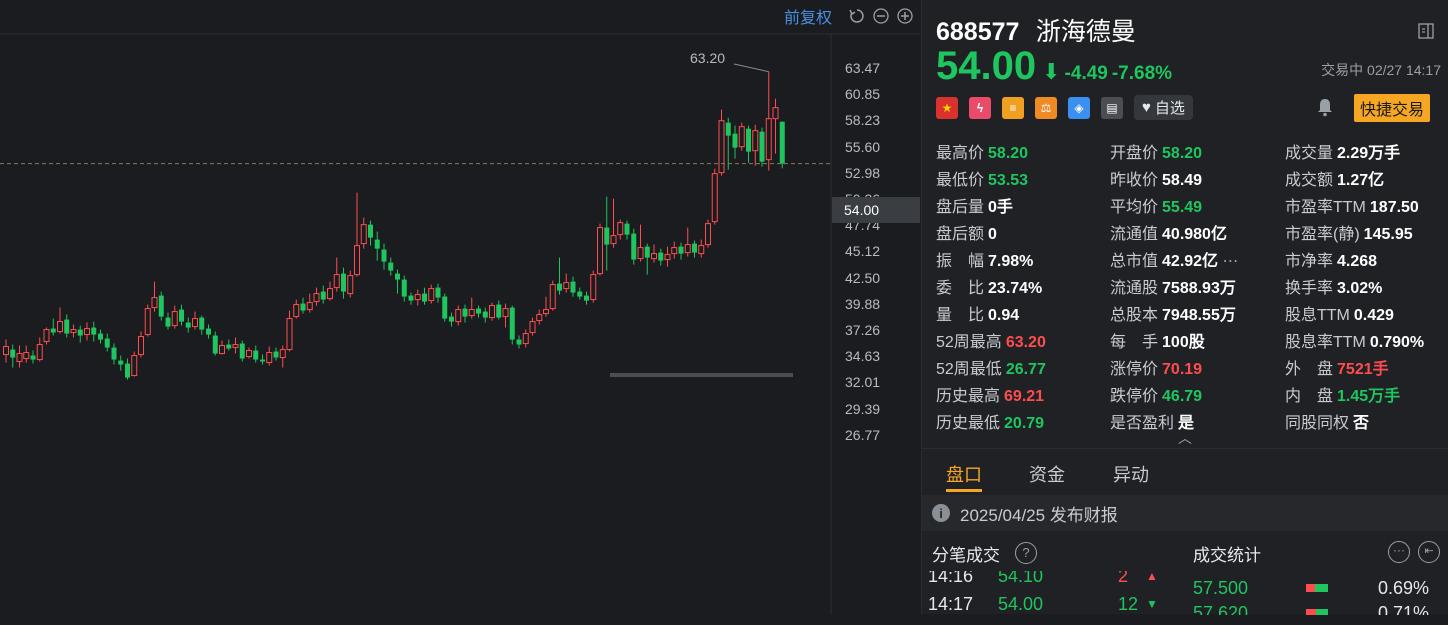 This screenshot has height=625, width=1448. Describe the element at coordinates (1399, 552) in the screenshot. I see `more-icon: ···` at that location.